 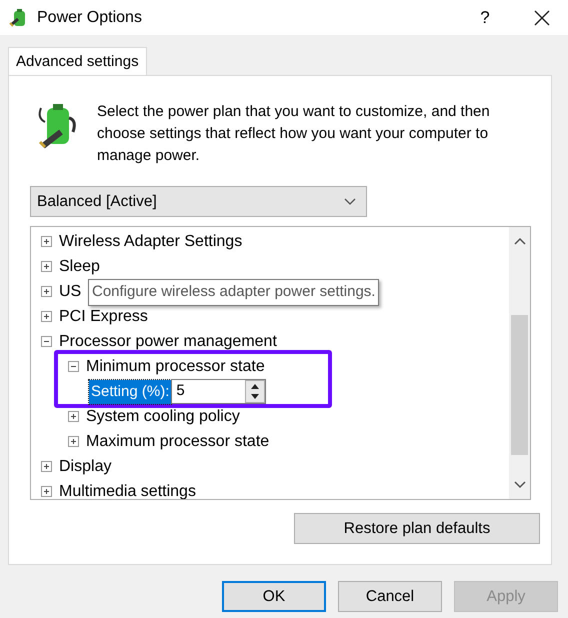 What do you see at coordinates (130, 392) in the screenshot?
I see `setting-label: Setting (%):` at bounding box center [130, 392].